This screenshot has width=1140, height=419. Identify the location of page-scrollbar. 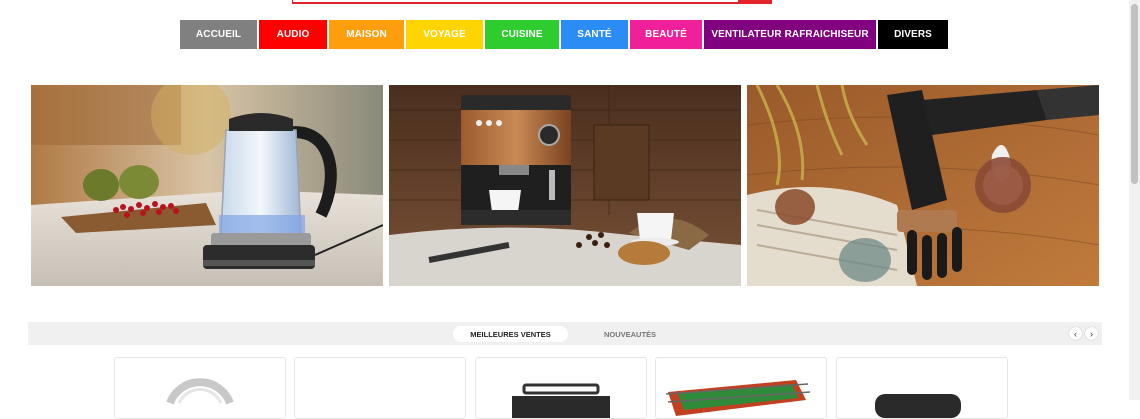
(1134, 200).